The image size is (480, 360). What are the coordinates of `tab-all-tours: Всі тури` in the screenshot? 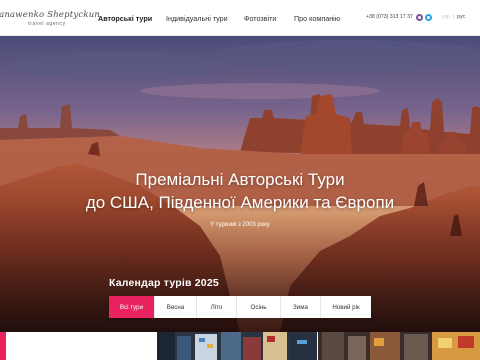 It's located at (132, 307).